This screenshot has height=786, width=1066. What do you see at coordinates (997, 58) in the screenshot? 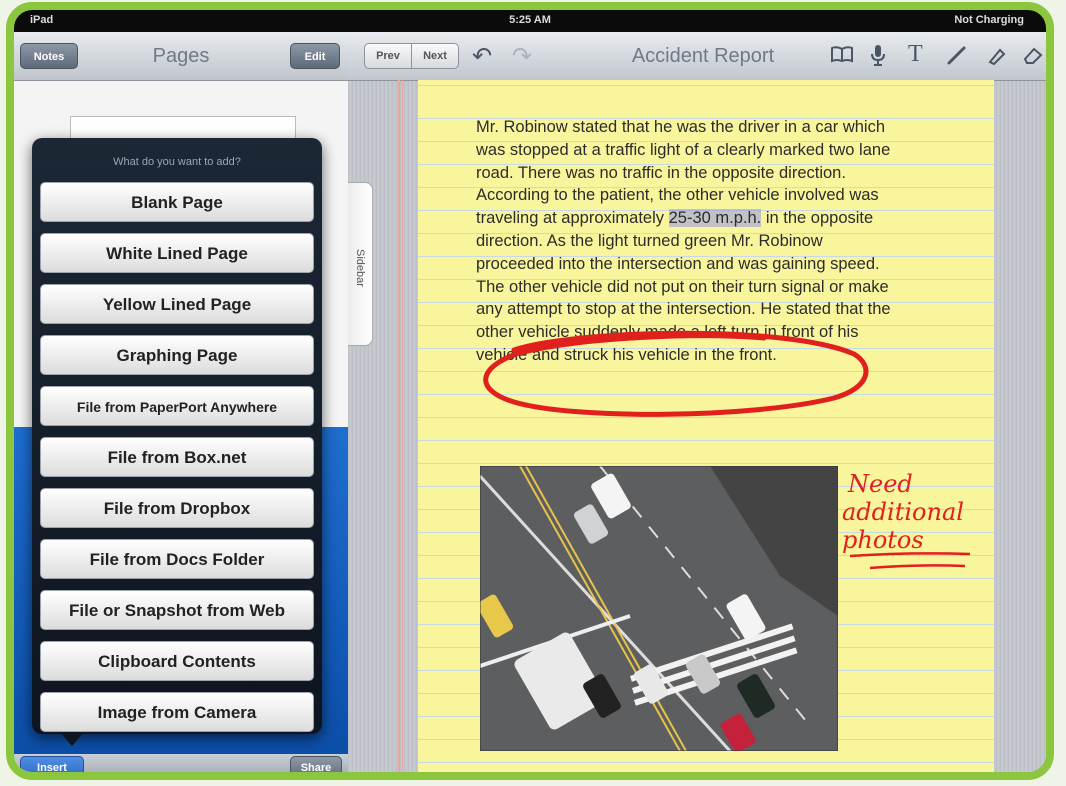
I see `highlighter-icon` at bounding box center [997, 58].